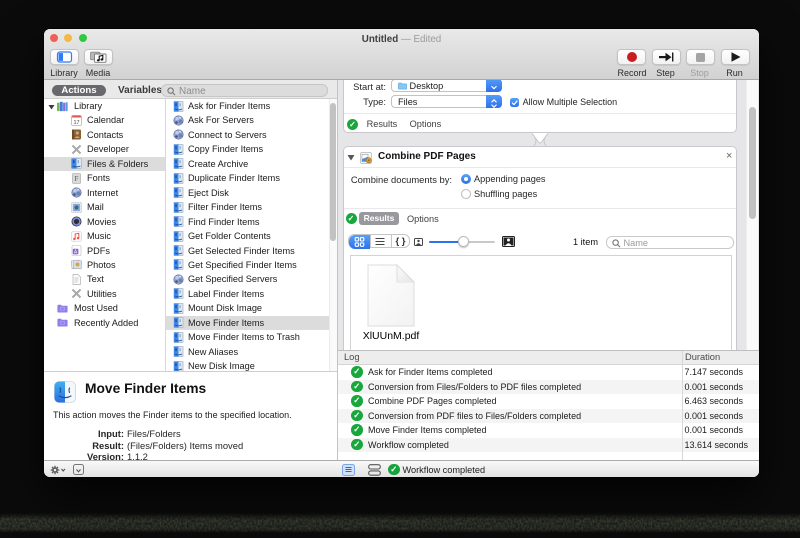  I want to click on svg-text: 17, so click(76, 123).